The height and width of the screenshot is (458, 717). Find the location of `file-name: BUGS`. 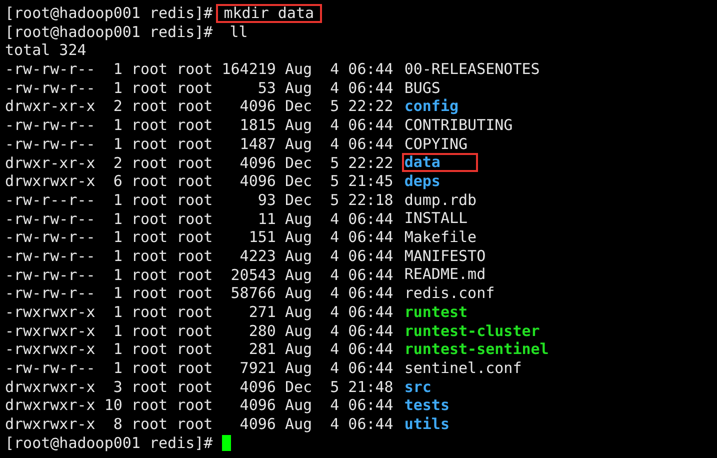

file-name: BUGS is located at coordinates (422, 88).